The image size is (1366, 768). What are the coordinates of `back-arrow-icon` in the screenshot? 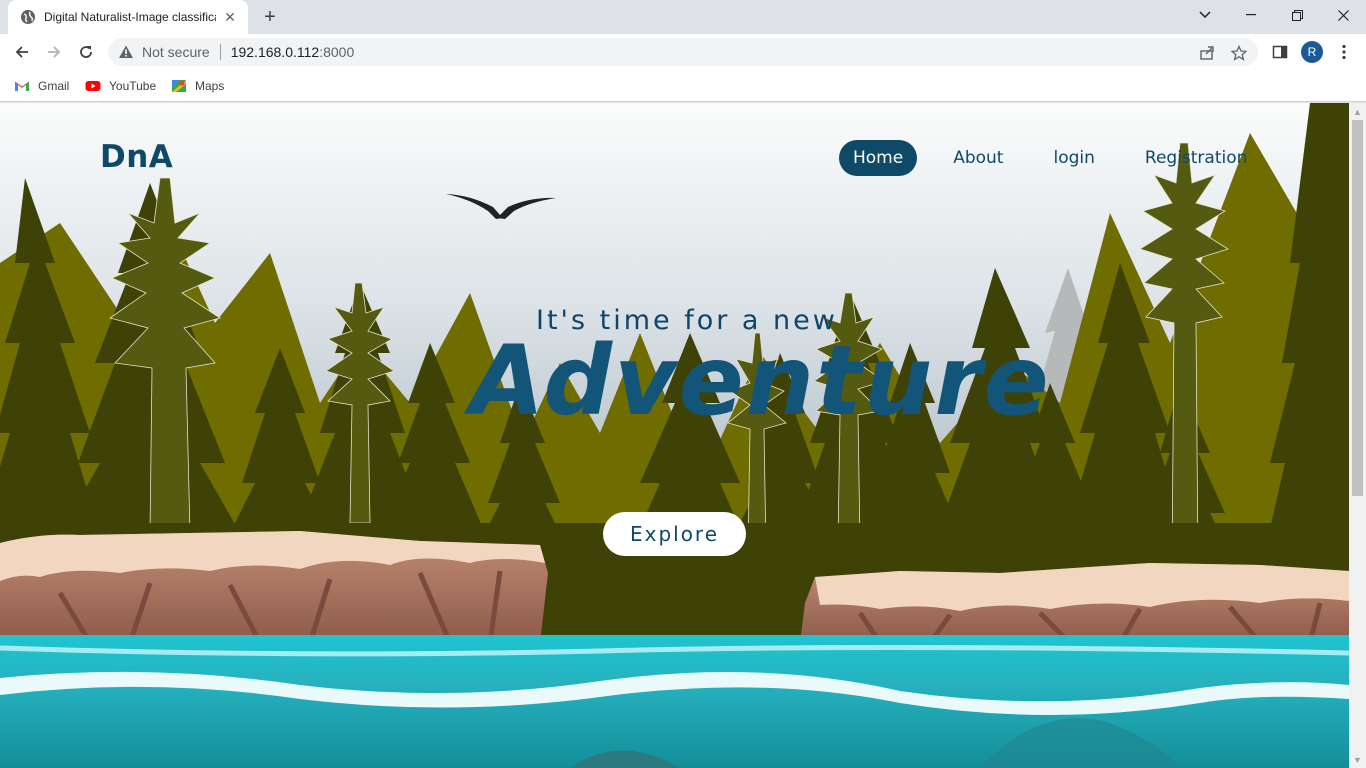 It's located at (21, 52).